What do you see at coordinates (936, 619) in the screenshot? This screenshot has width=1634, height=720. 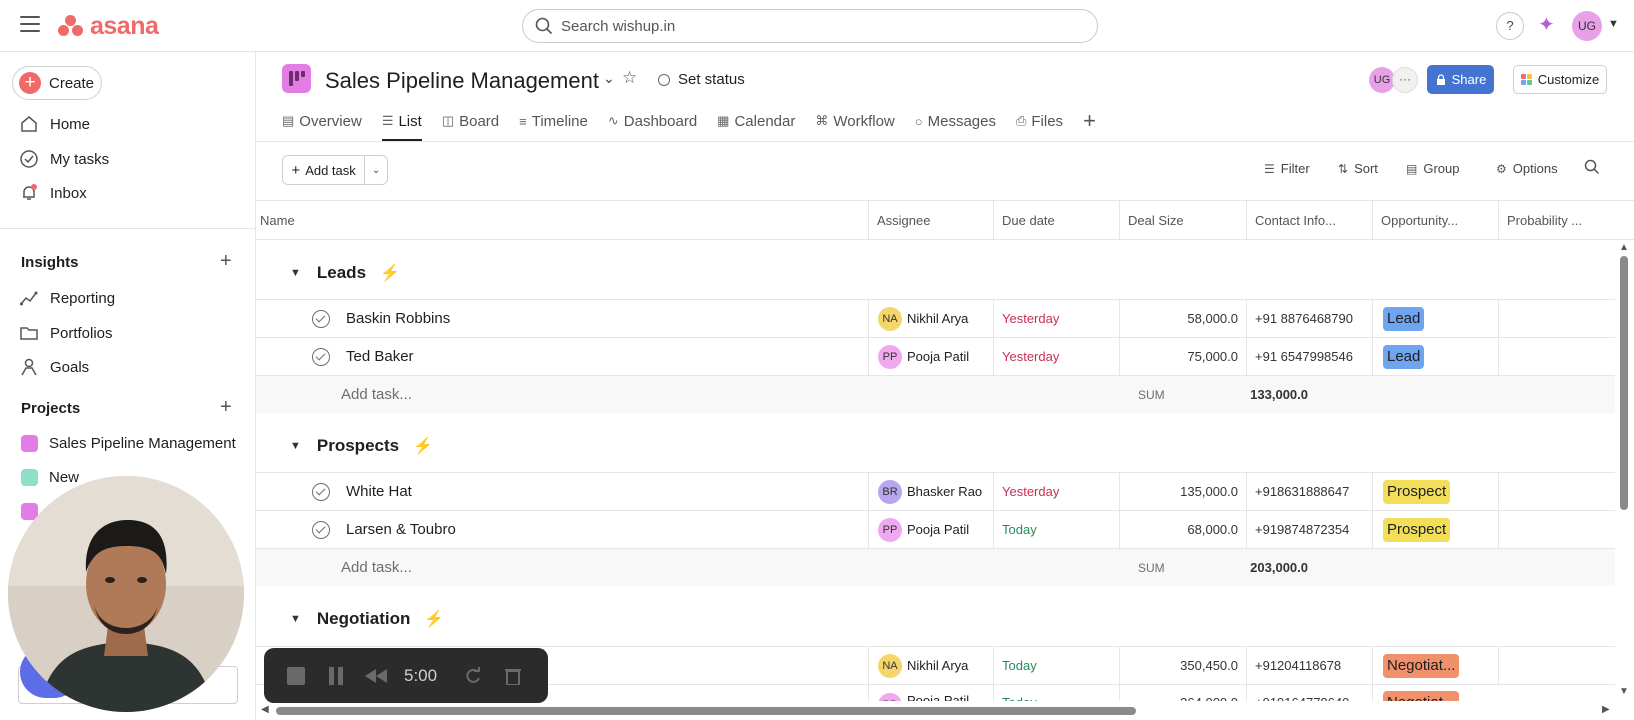 I see `section-header-negotiation: ▼ Negotiation ⚡` at bounding box center [936, 619].